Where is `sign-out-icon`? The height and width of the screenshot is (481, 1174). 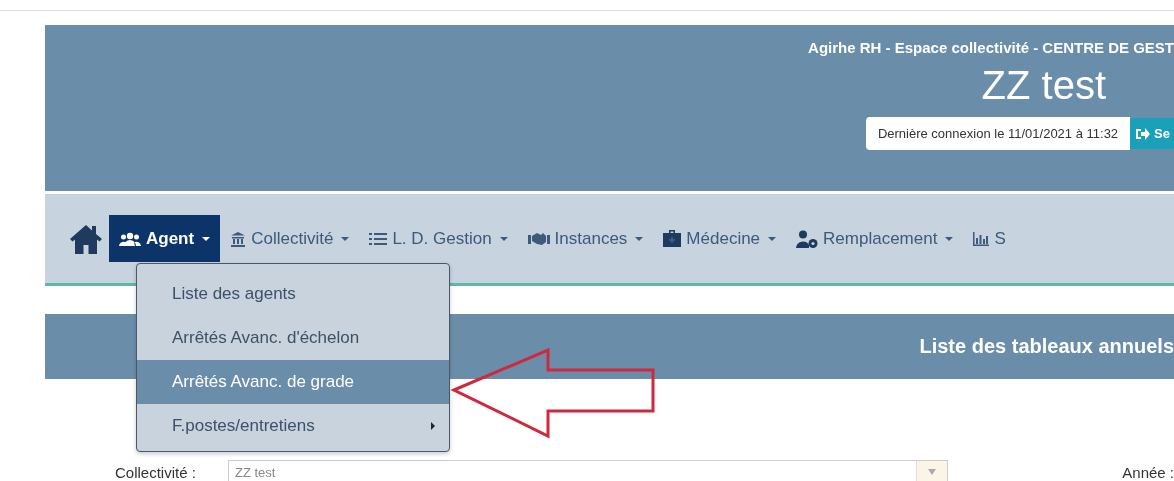
sign-out-icon is located at coordinates (1143, 133).